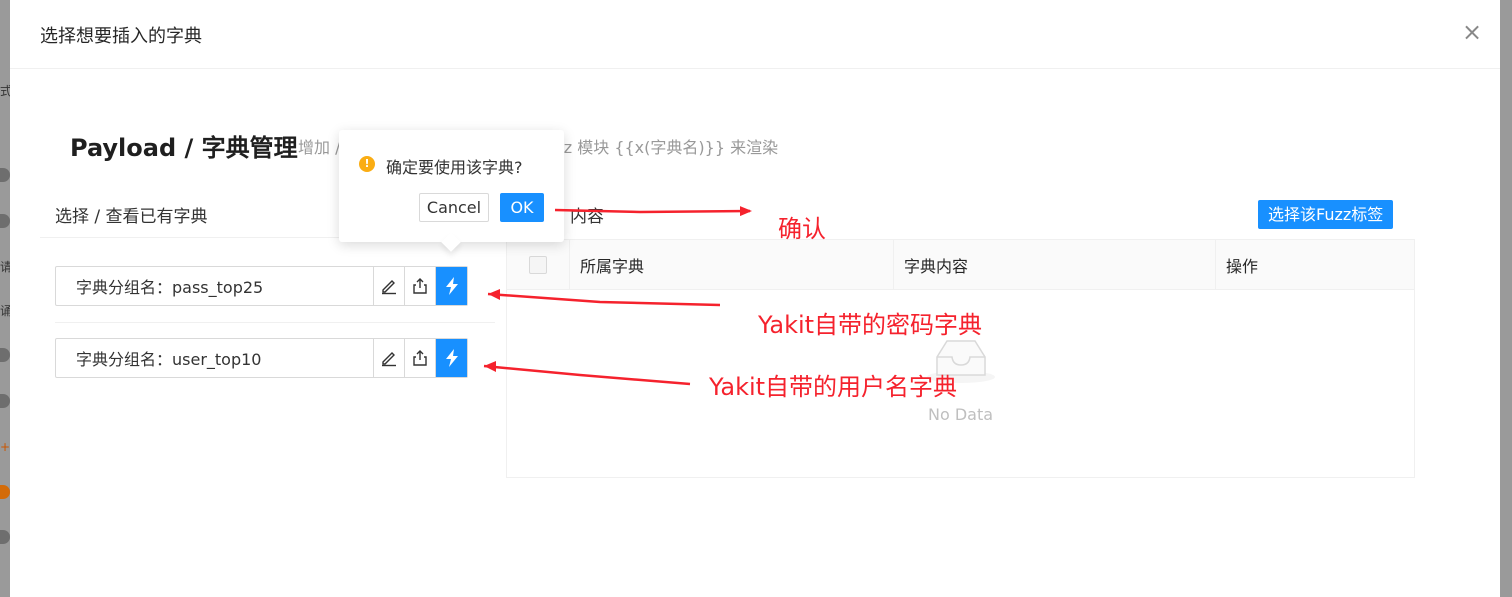 The image size is (1512, 597). What do you see at coordinates (653, 211) in the screenshot?
I see `arrow-to-ok` at bounding box center [653, 211].